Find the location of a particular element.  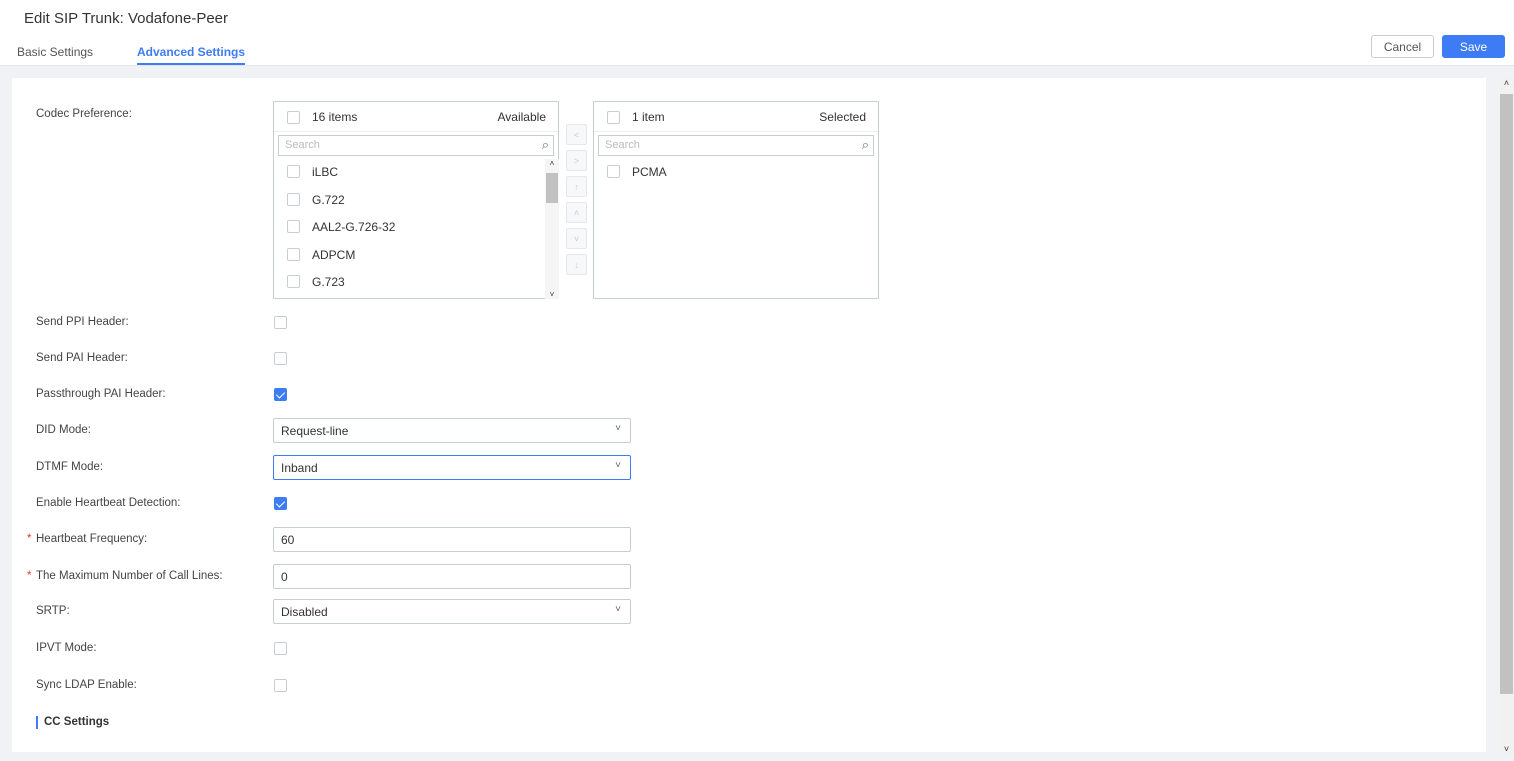

selected-count: 1 item is located at coordinates (648, 117).